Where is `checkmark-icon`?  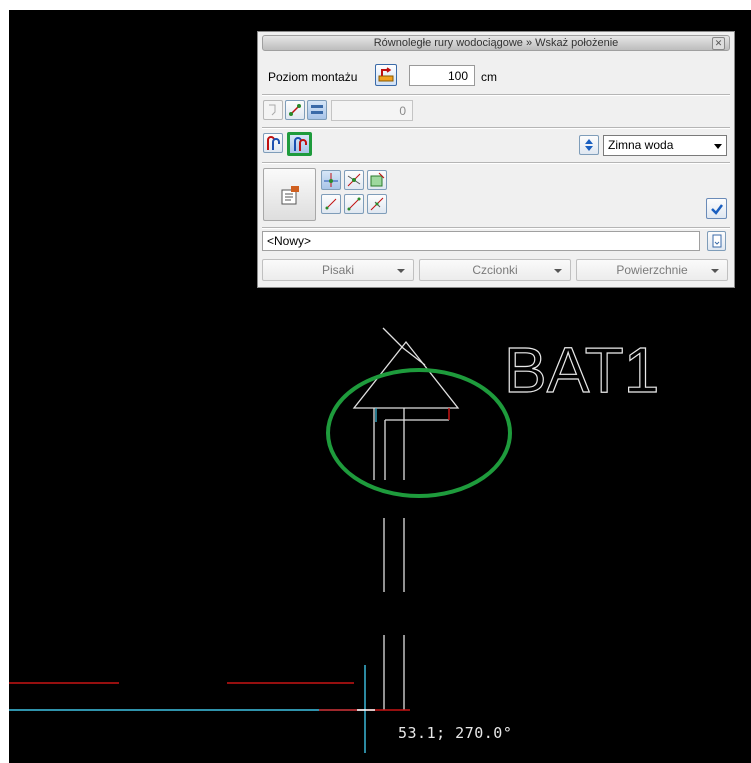
checkmark-icon is located at coordinates (716, 209).